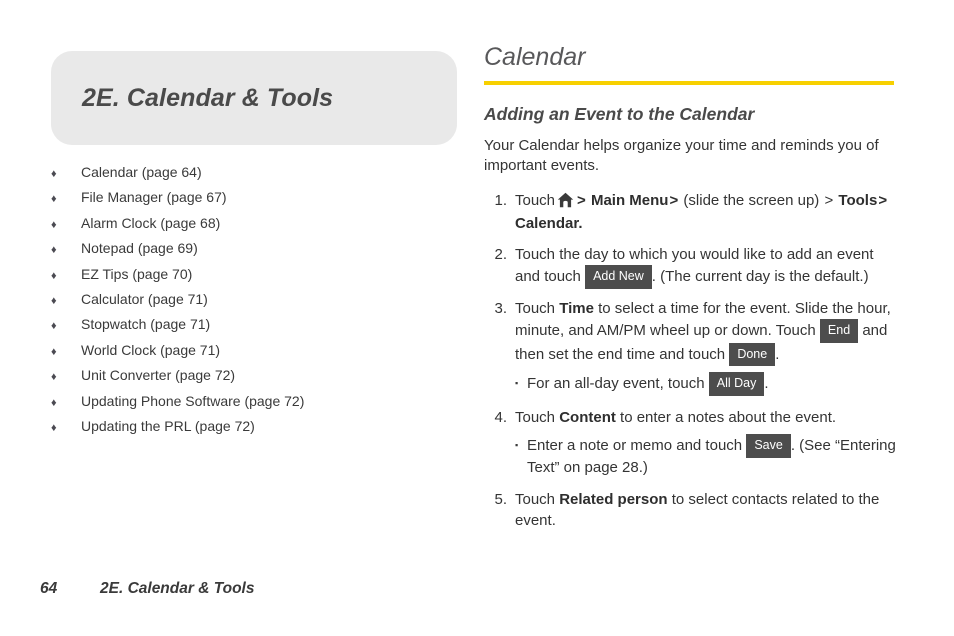 The image size is (954, 636). I want to click on list-item: ♦ Updating the PRL (page 72), so click(254, 430).